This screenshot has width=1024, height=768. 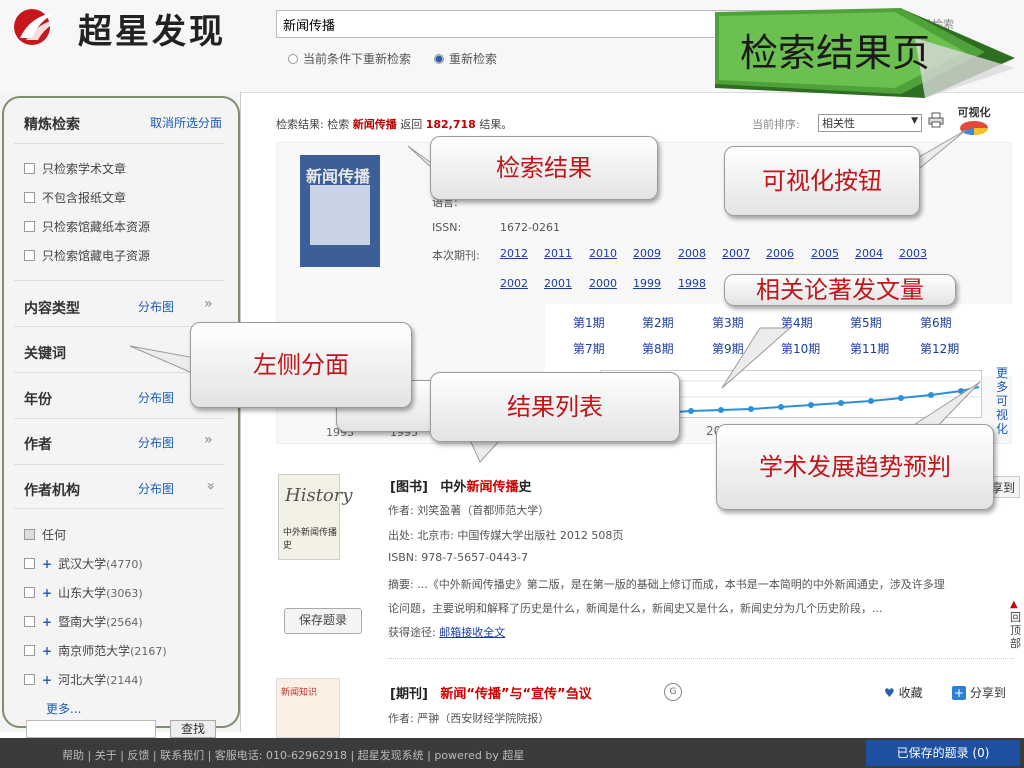 I want to click on callout-trend: 学术发展趋势预判, so click(x=855, y=467).